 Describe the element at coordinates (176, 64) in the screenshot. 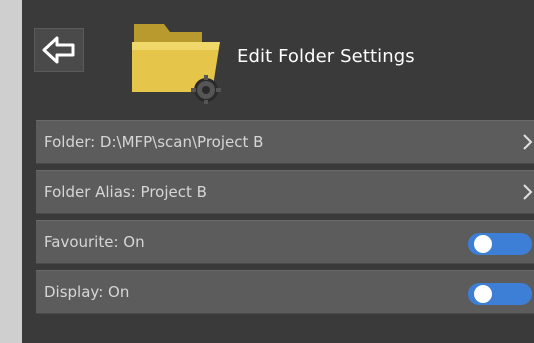

I see `folder-settings-icon` at that location.